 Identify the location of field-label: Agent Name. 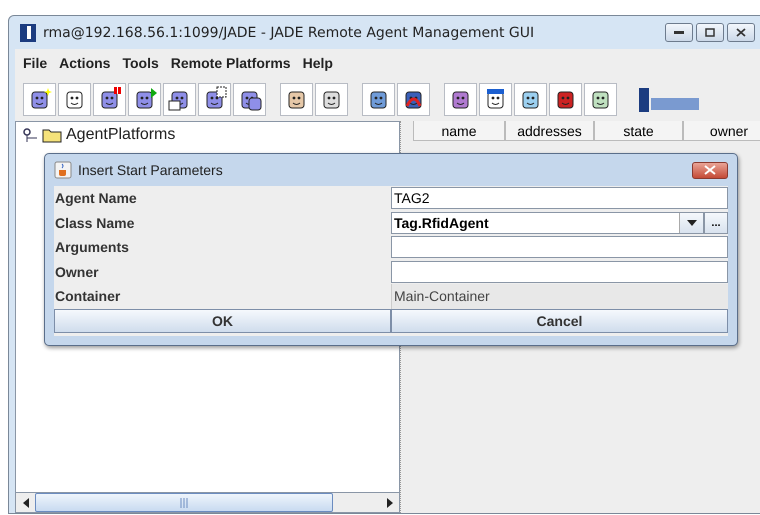
(96, 198).